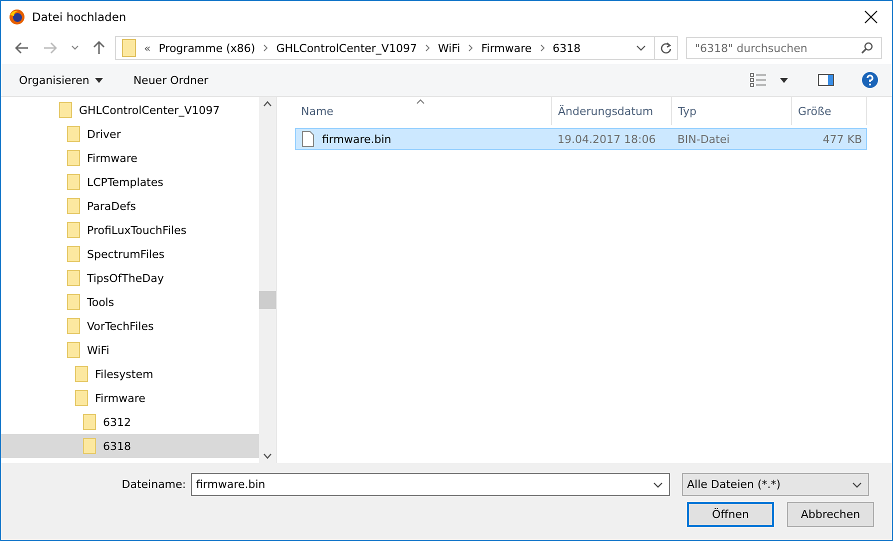 Image resolution: width=893 pixels, height=541 pixels. Describe the element at coordinates (566, 48) in the screenshot. I see `breadcrumb-segment: 6318` at that location.